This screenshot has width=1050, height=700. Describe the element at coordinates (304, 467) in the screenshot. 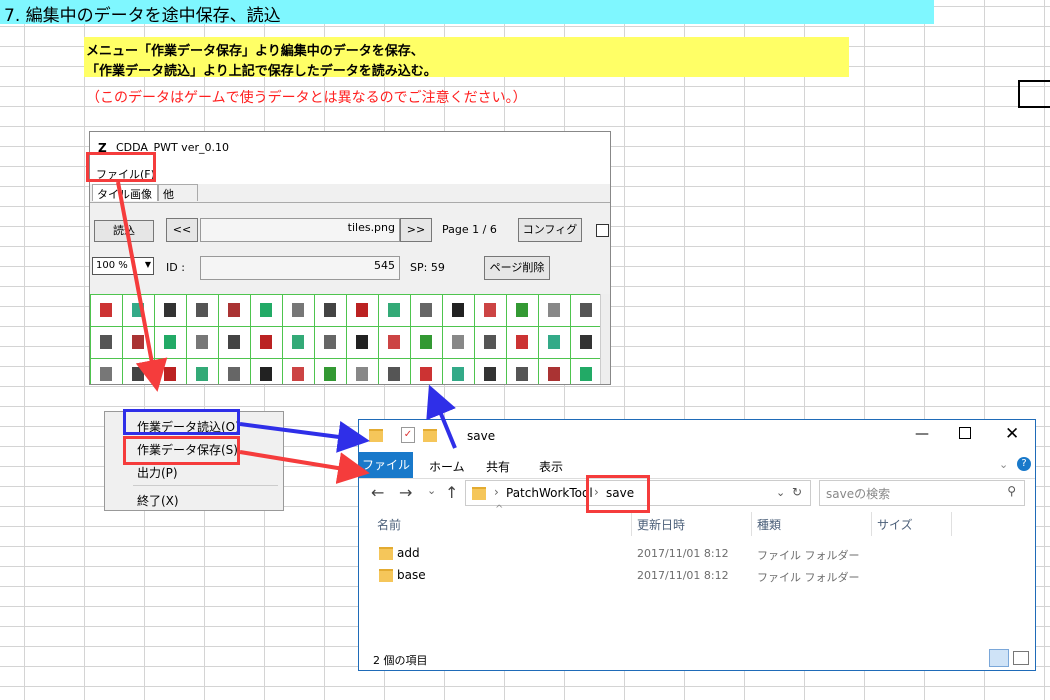

I see `arrow-save-to-explorer` at that location.